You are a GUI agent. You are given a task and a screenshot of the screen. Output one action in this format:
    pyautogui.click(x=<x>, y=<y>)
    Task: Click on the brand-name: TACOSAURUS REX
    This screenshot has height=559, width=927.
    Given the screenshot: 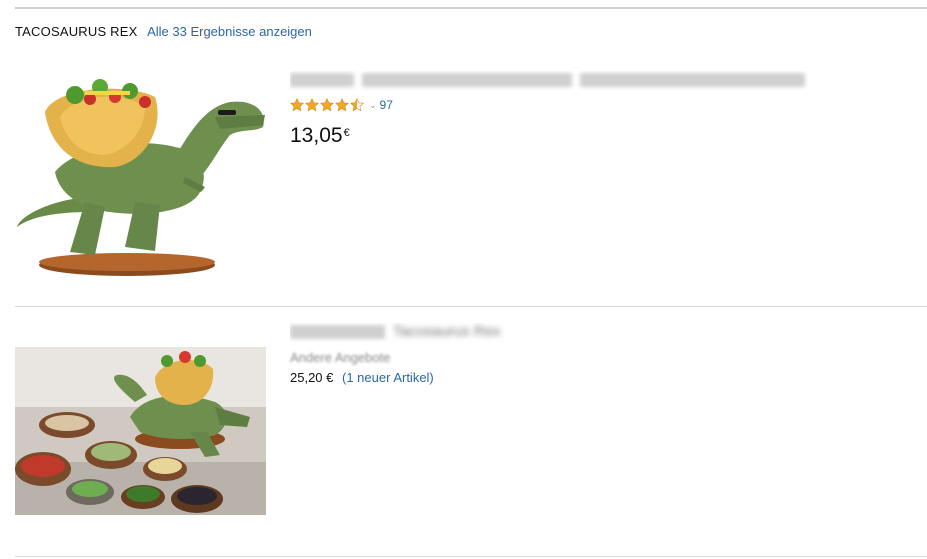 What is the action you would take?
    pyautogui.click(x=76, y=31)
    